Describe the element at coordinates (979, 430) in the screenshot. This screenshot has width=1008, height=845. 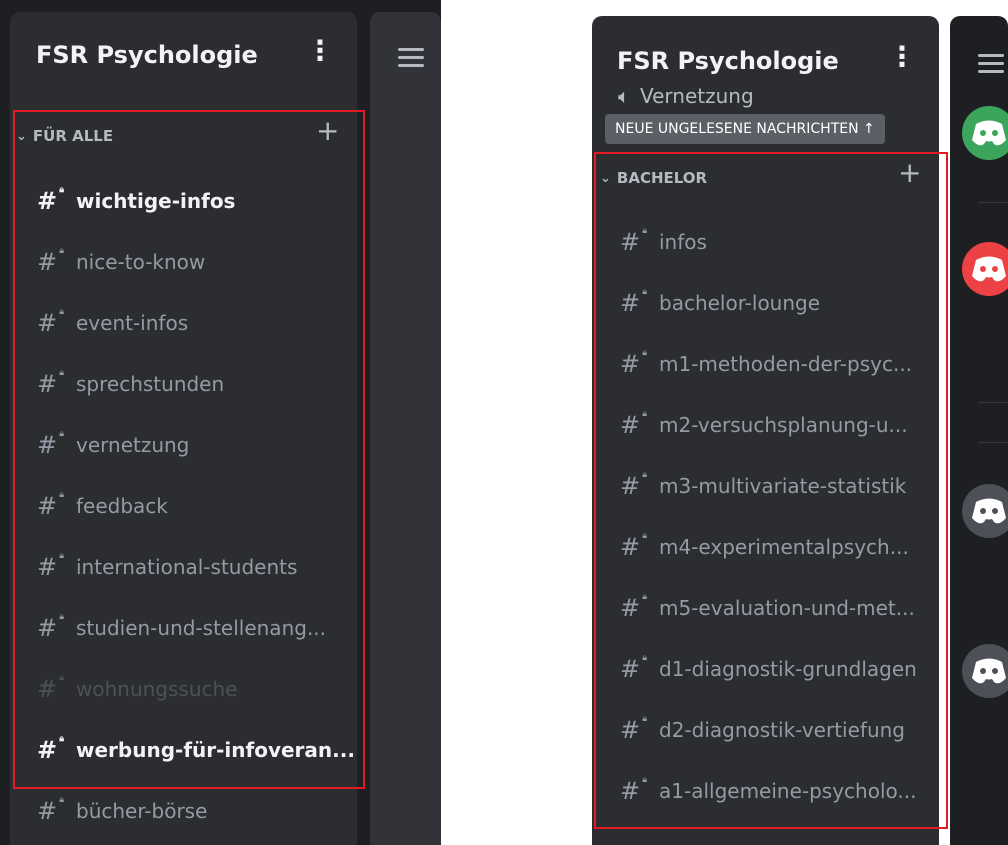
I see `server-rail` at that location.